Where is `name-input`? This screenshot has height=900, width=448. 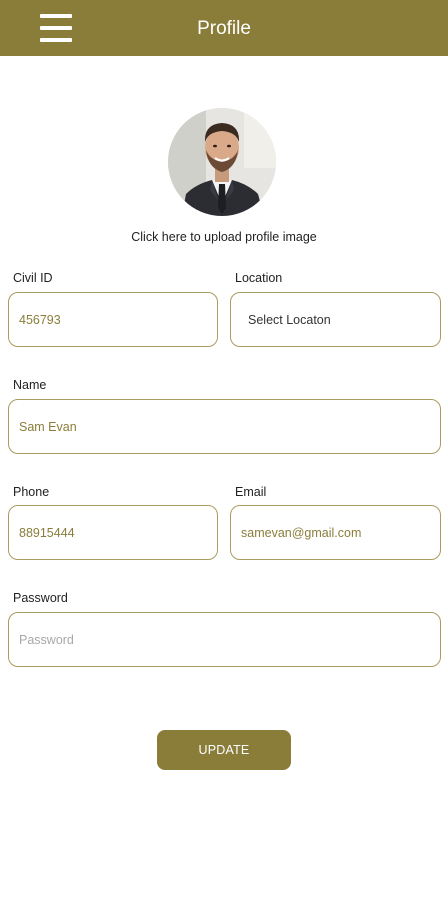
name-input is located at coordinates (229, 426).